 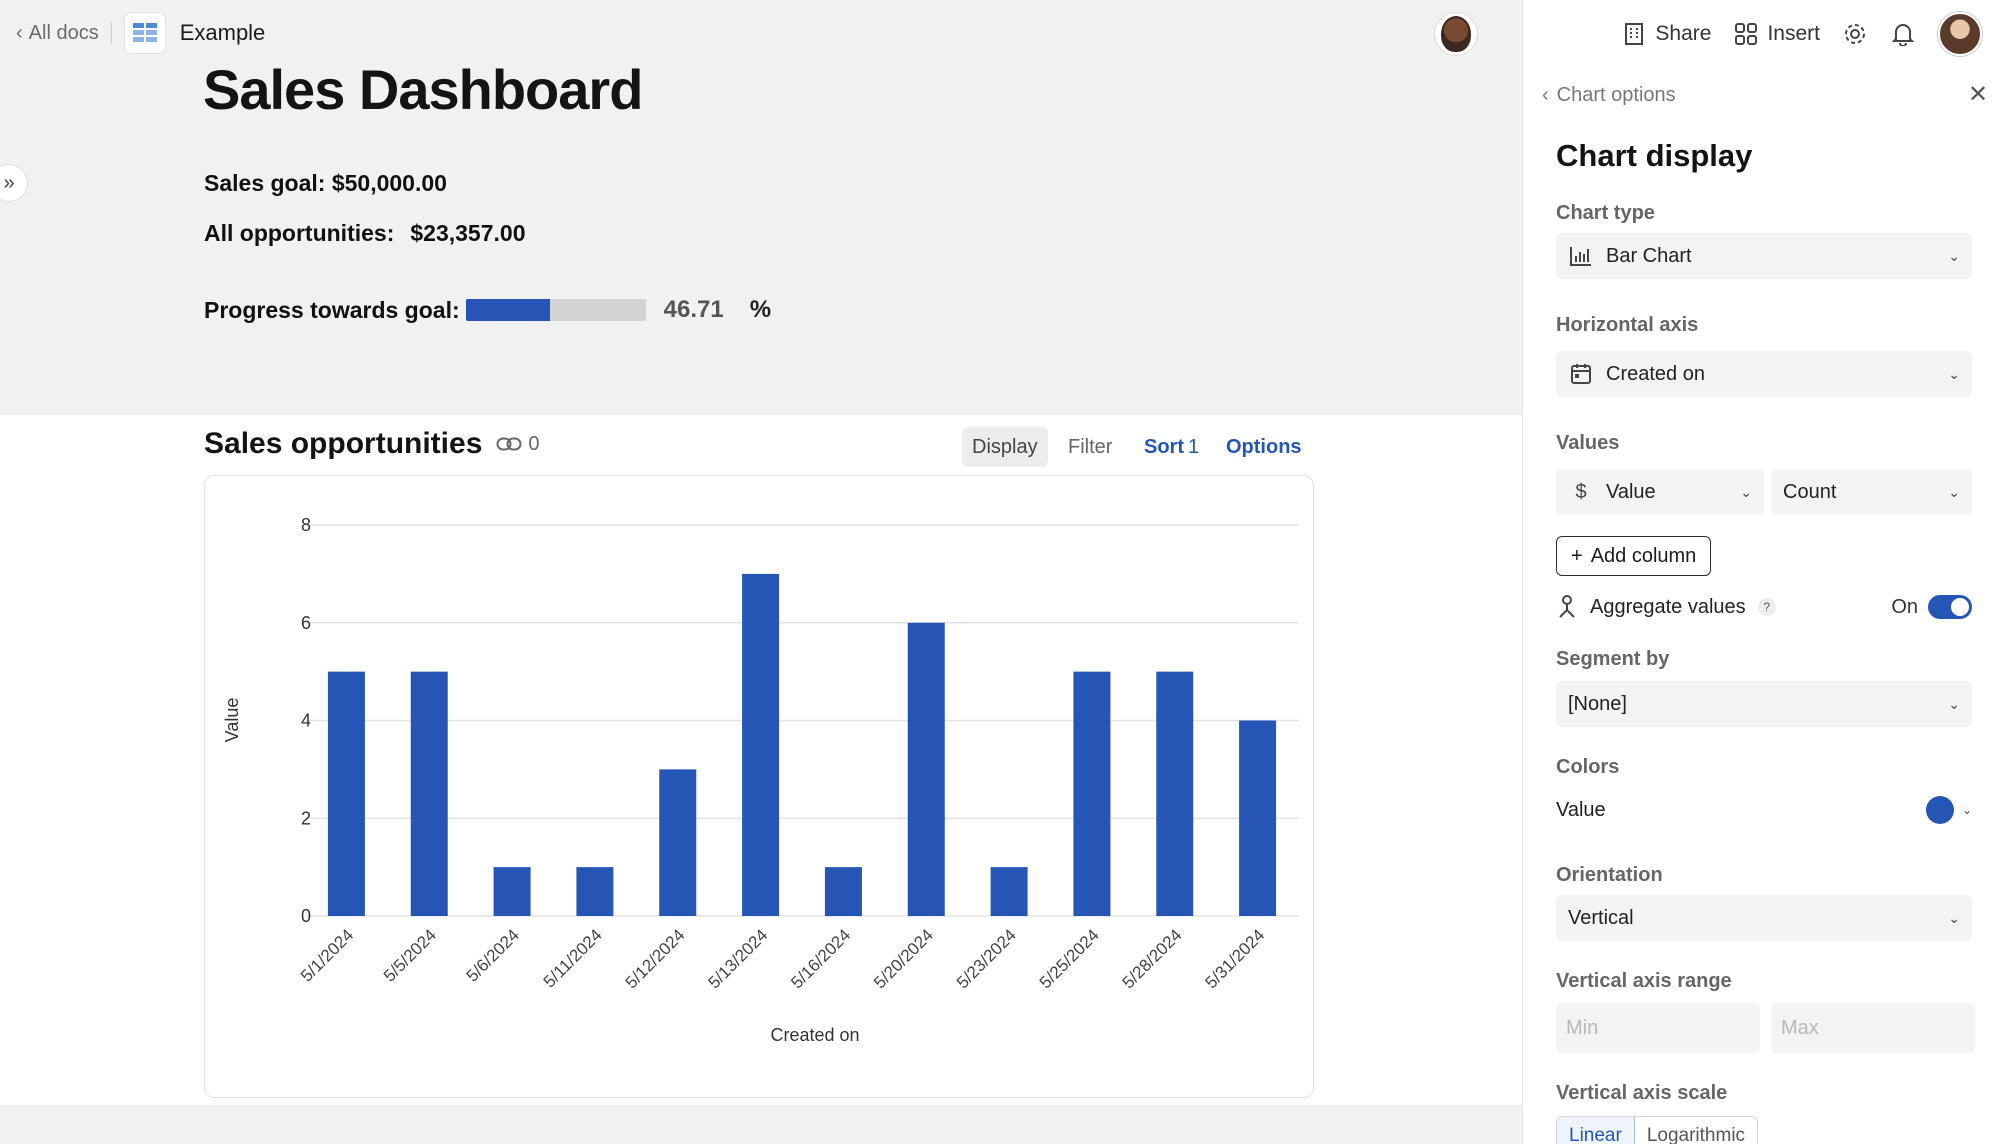 I want to click on progress-label: Progress towards goal:, so click(x=332, y=309).